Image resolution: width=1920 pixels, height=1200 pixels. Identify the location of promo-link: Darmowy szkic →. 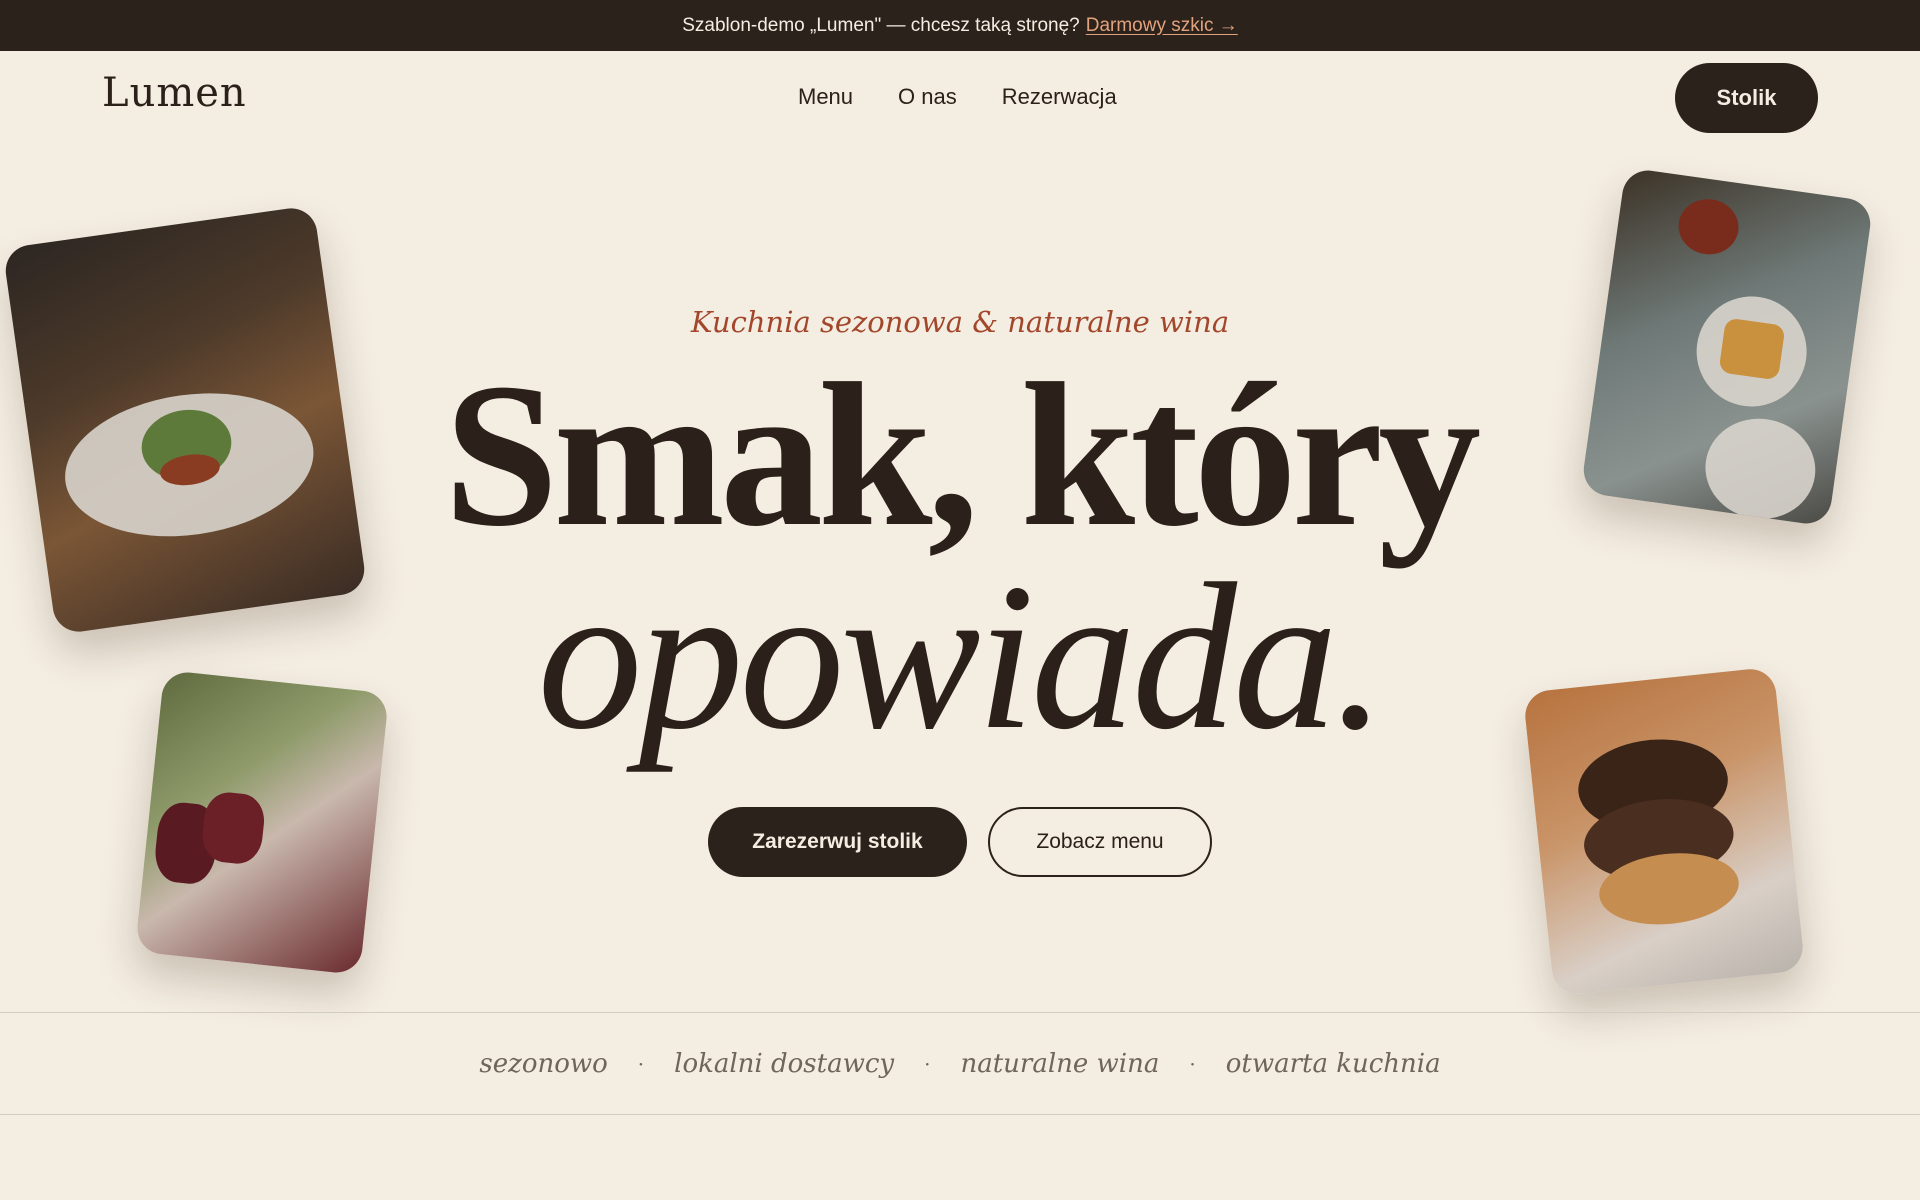
(1162, 26).